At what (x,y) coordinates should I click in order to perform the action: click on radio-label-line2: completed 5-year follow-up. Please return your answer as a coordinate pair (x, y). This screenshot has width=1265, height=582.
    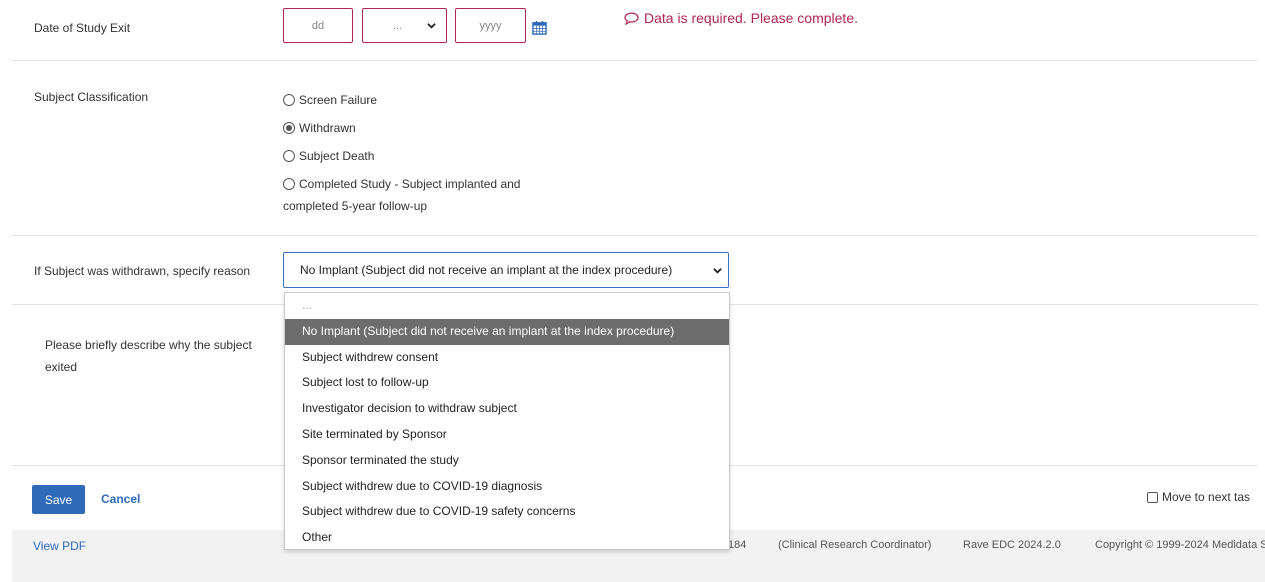
    Looking at the image, I should click on (355, 206).